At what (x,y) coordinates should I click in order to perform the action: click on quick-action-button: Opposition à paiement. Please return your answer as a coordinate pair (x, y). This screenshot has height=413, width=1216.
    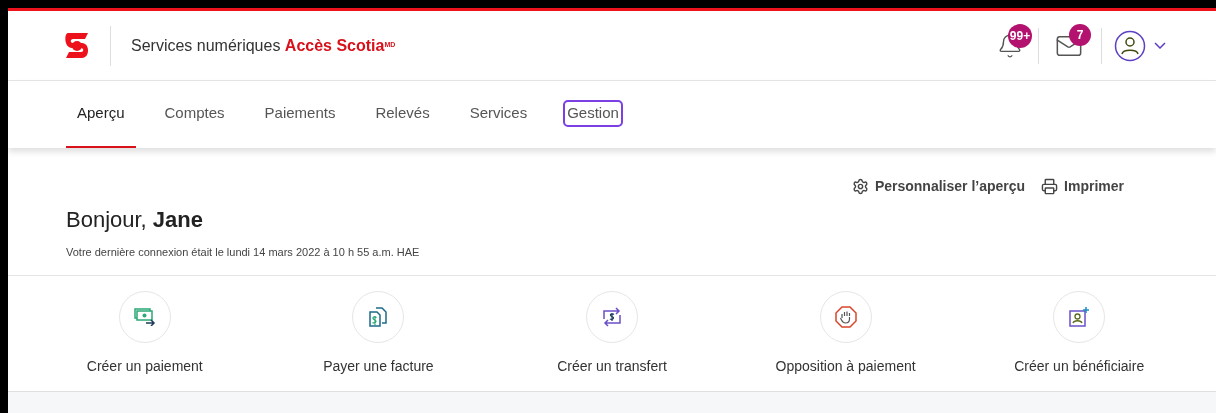
    Looking at the image, I should click on (845, 333).